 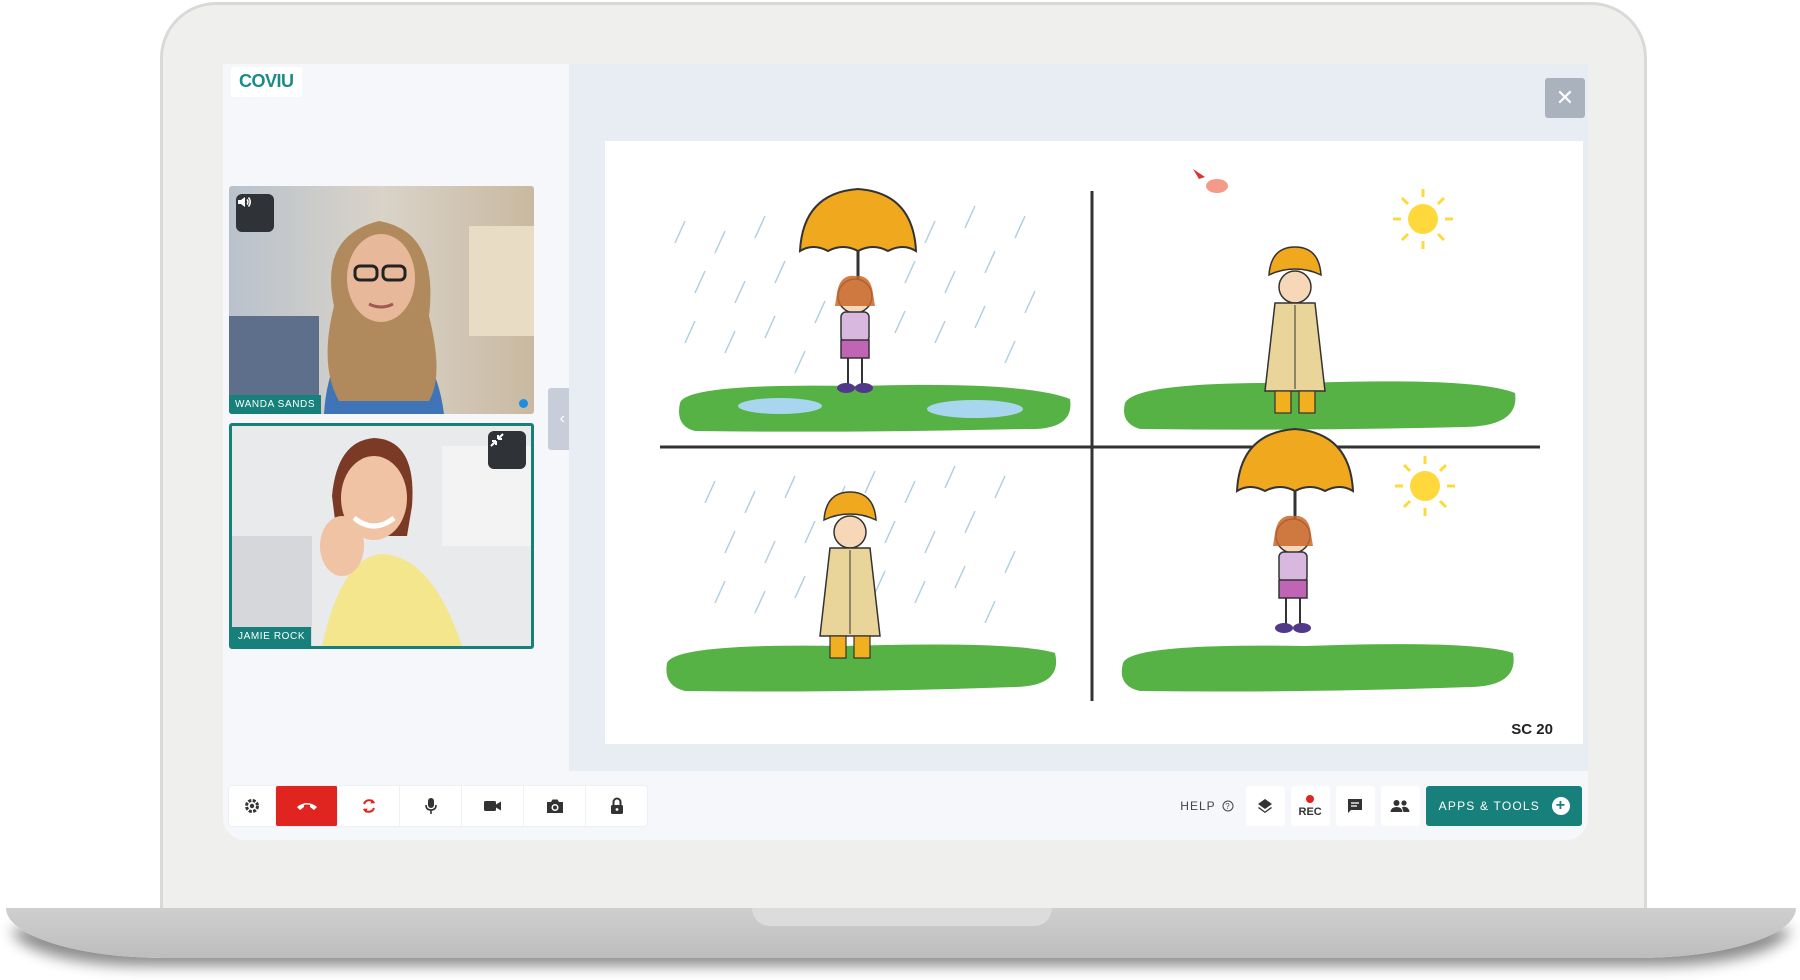 I want to click on participants-button, so click(x=1400, y=806).